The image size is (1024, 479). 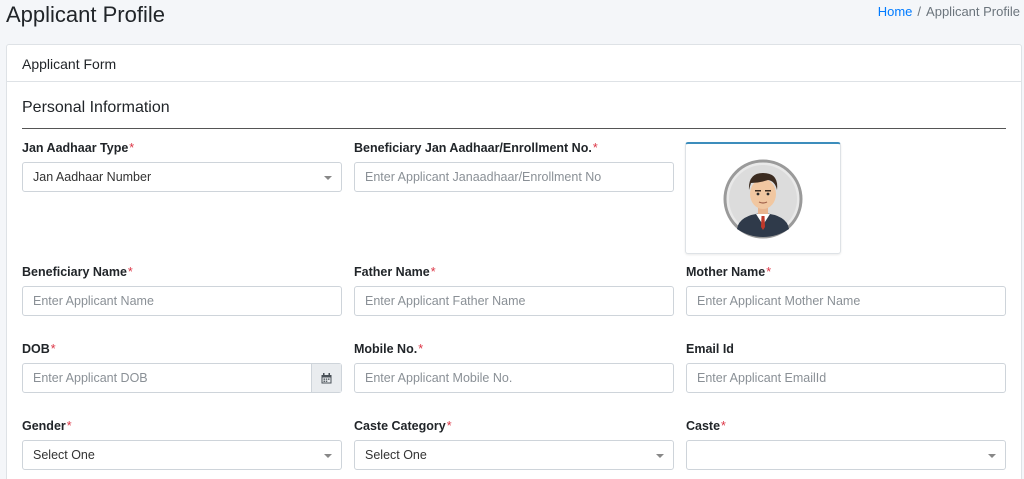 I want to click on mobile-no-wrapper, so click(x=514, y=378).